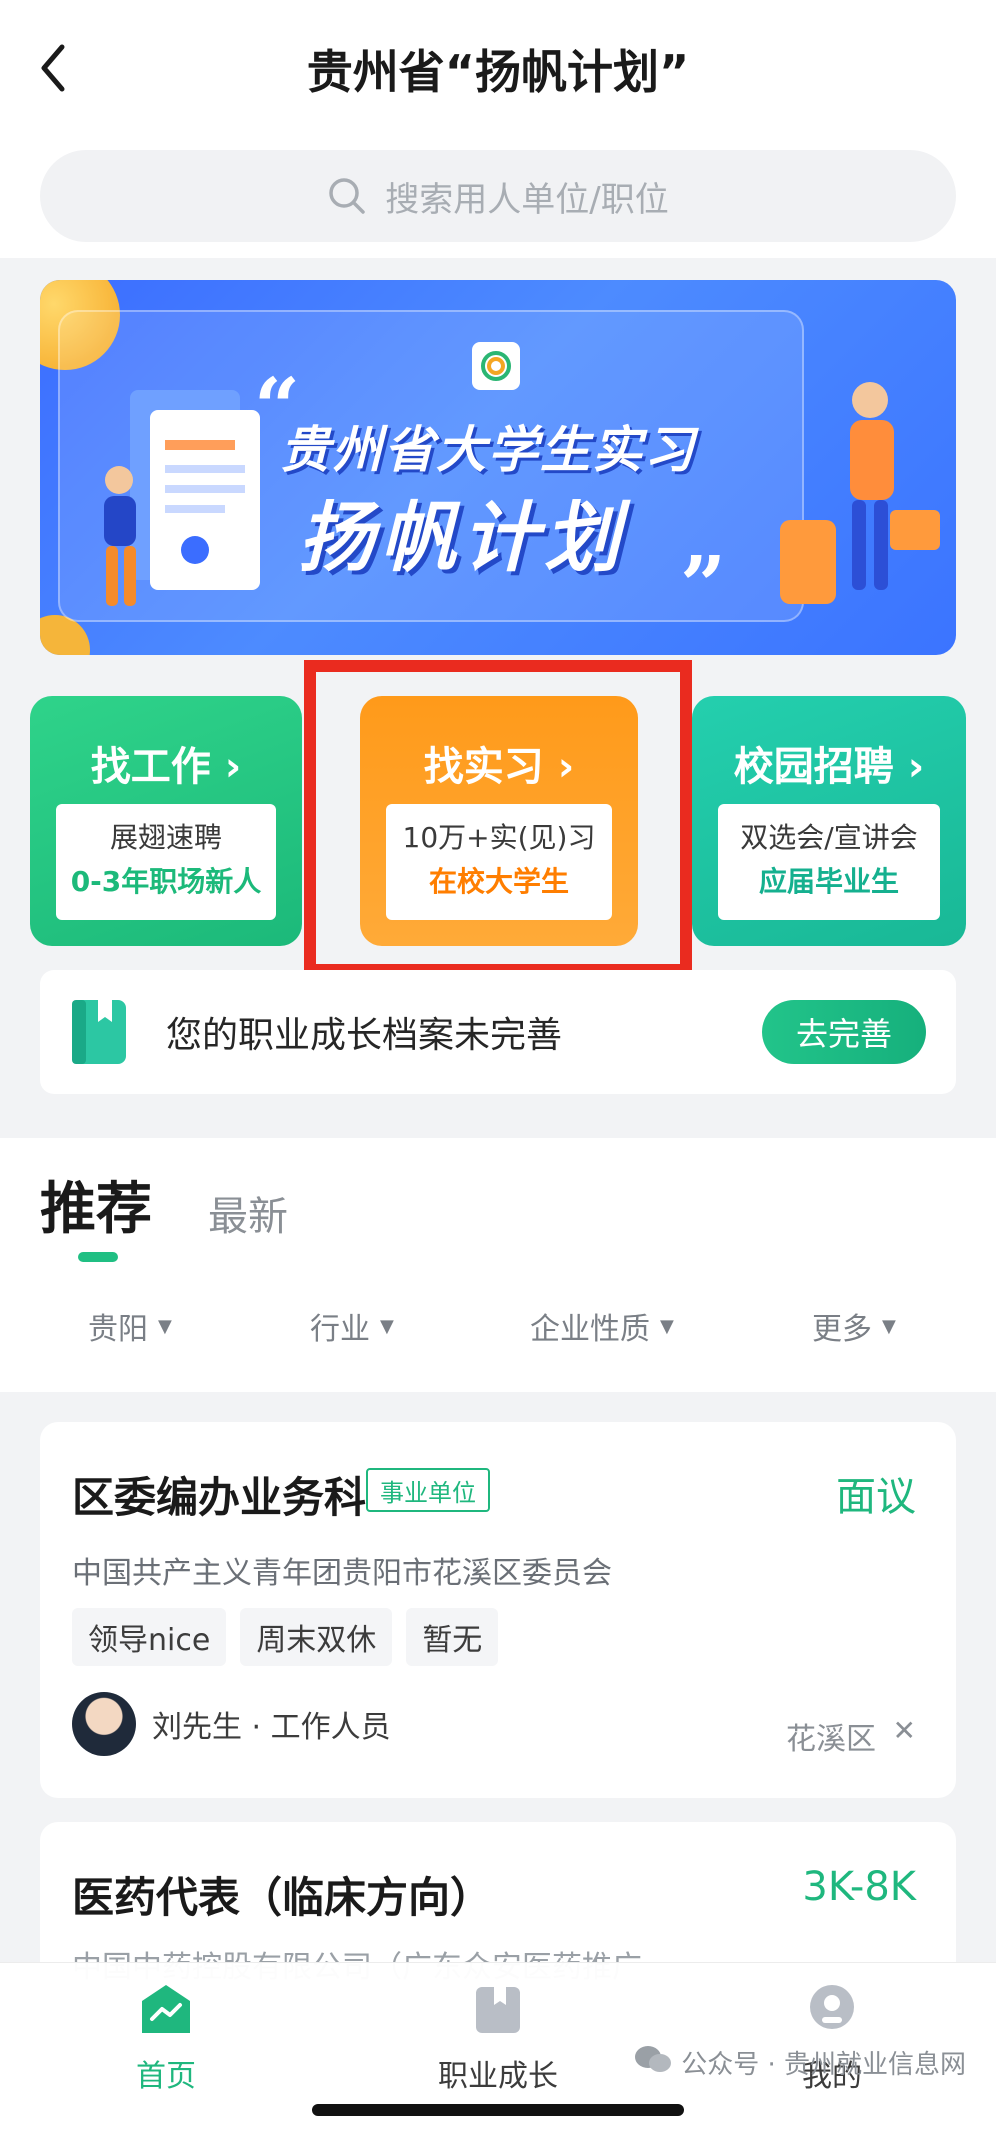 The width and height of the screenshot is (996, 2132). I want to click on filter-more: 更多 ▼, so click(854, 1326).